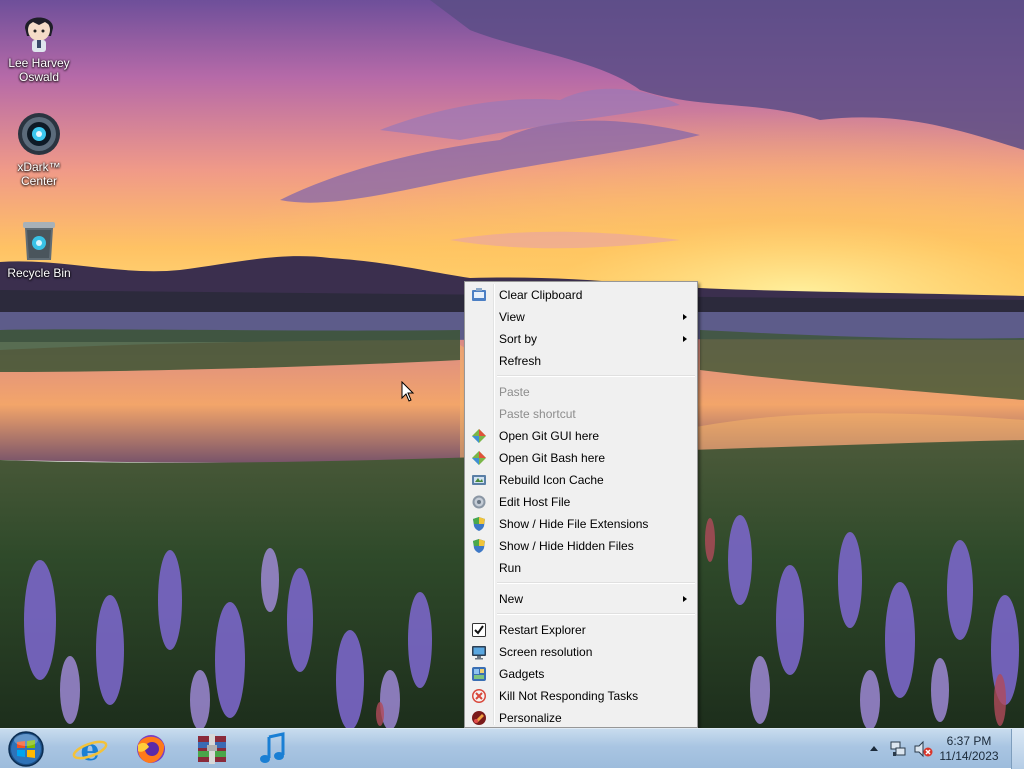  I want to click on menu-item-new: New, so click(581, 599).